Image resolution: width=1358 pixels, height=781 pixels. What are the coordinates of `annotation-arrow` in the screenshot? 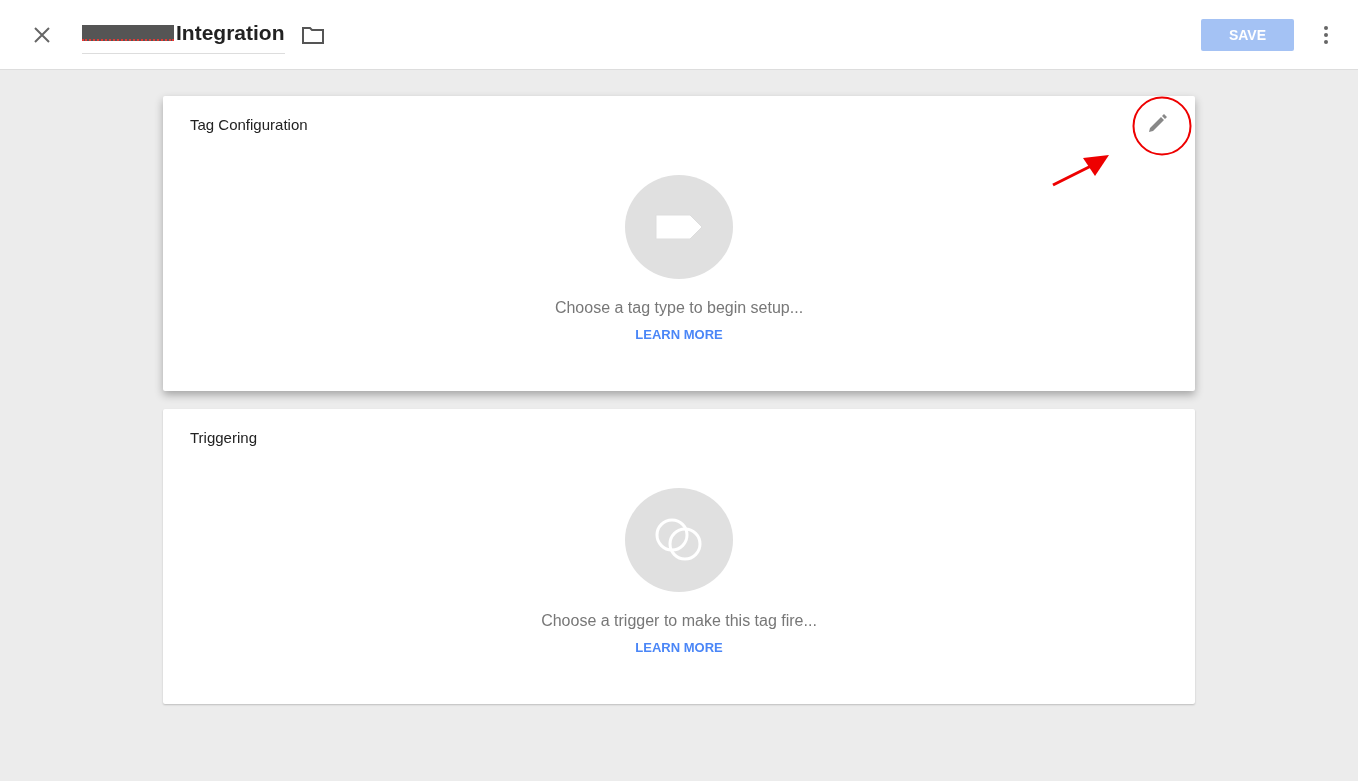 It's located at (1081, 170).